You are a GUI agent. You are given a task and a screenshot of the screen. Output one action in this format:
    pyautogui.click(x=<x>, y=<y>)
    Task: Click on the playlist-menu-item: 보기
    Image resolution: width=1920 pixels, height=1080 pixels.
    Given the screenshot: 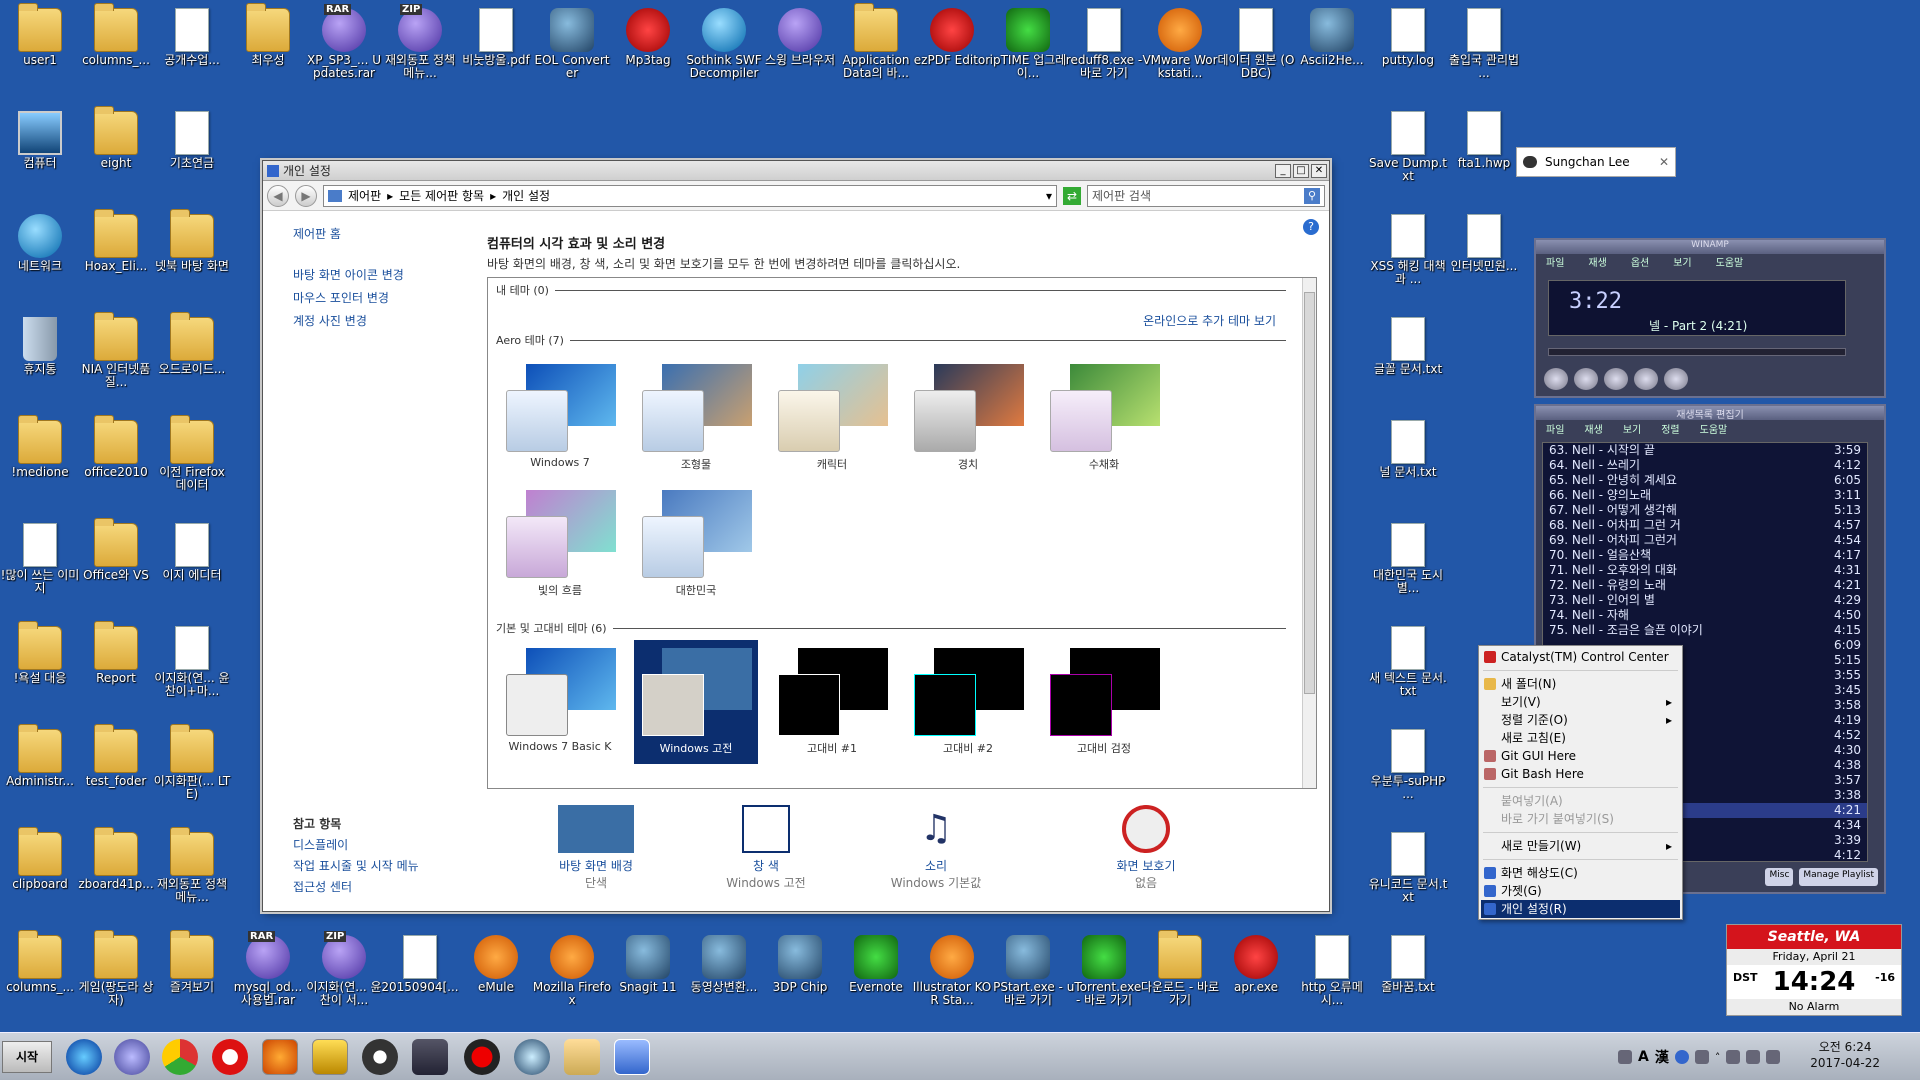 What is the action you would take?
    pyautogui.click(x=1632, y=428)
    